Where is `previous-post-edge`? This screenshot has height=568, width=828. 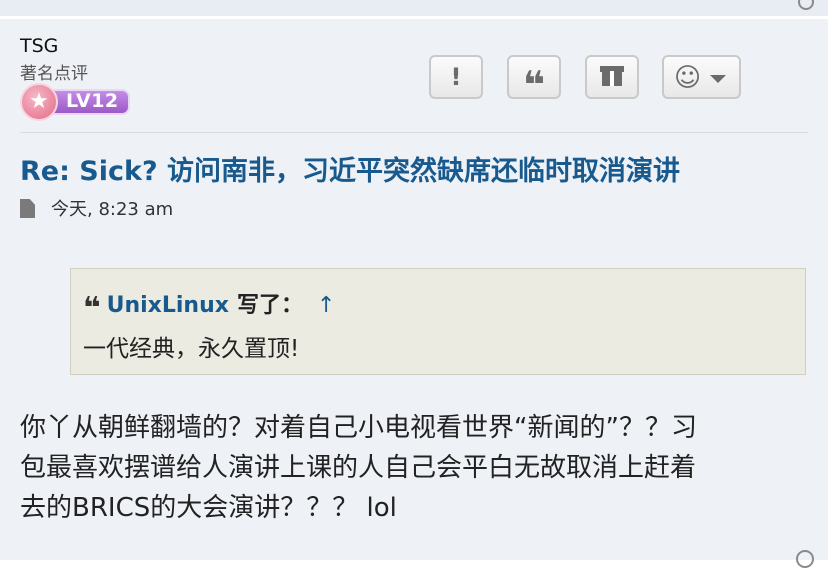
previous-post-edge is located at coordinates (414, 8).